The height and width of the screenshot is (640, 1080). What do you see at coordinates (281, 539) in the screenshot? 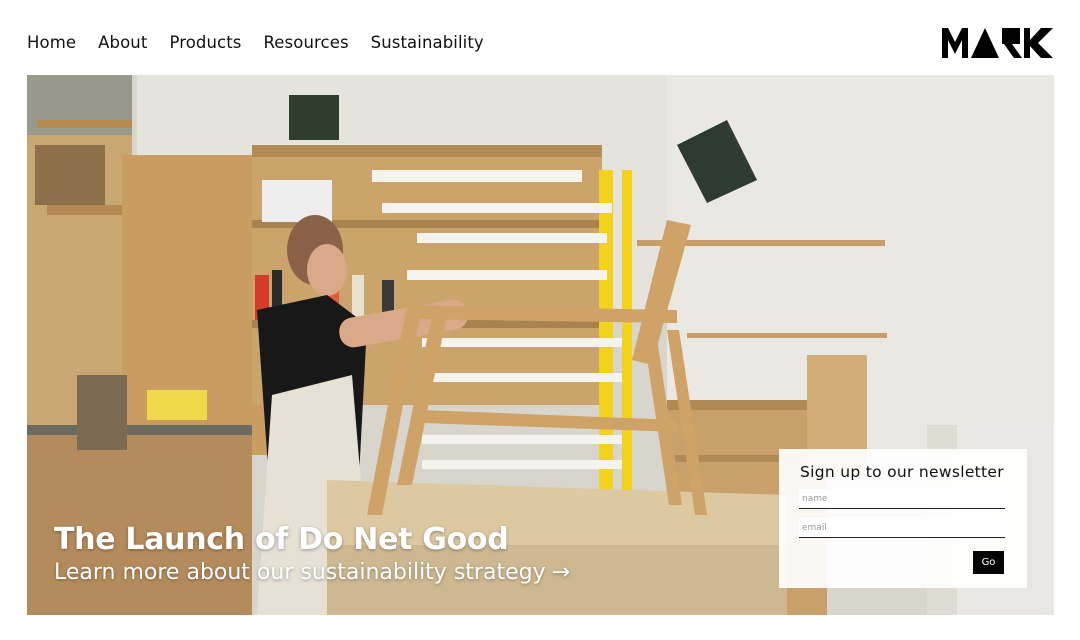
I see `hero-title: The Launch of Do Net Good` at bounding box center [281, 539].